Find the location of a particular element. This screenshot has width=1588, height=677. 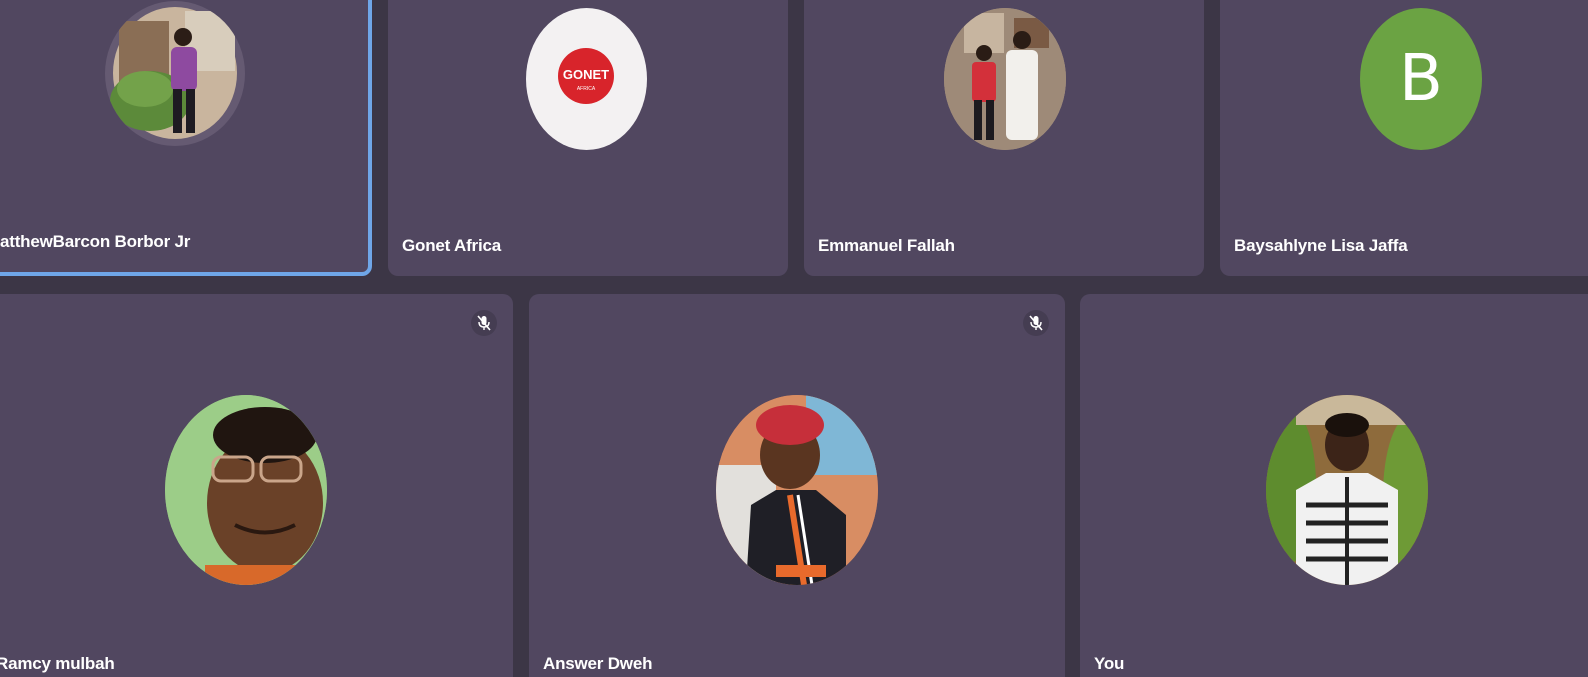

avatar: GONET AFRICA is located at coordinates (586, 79).